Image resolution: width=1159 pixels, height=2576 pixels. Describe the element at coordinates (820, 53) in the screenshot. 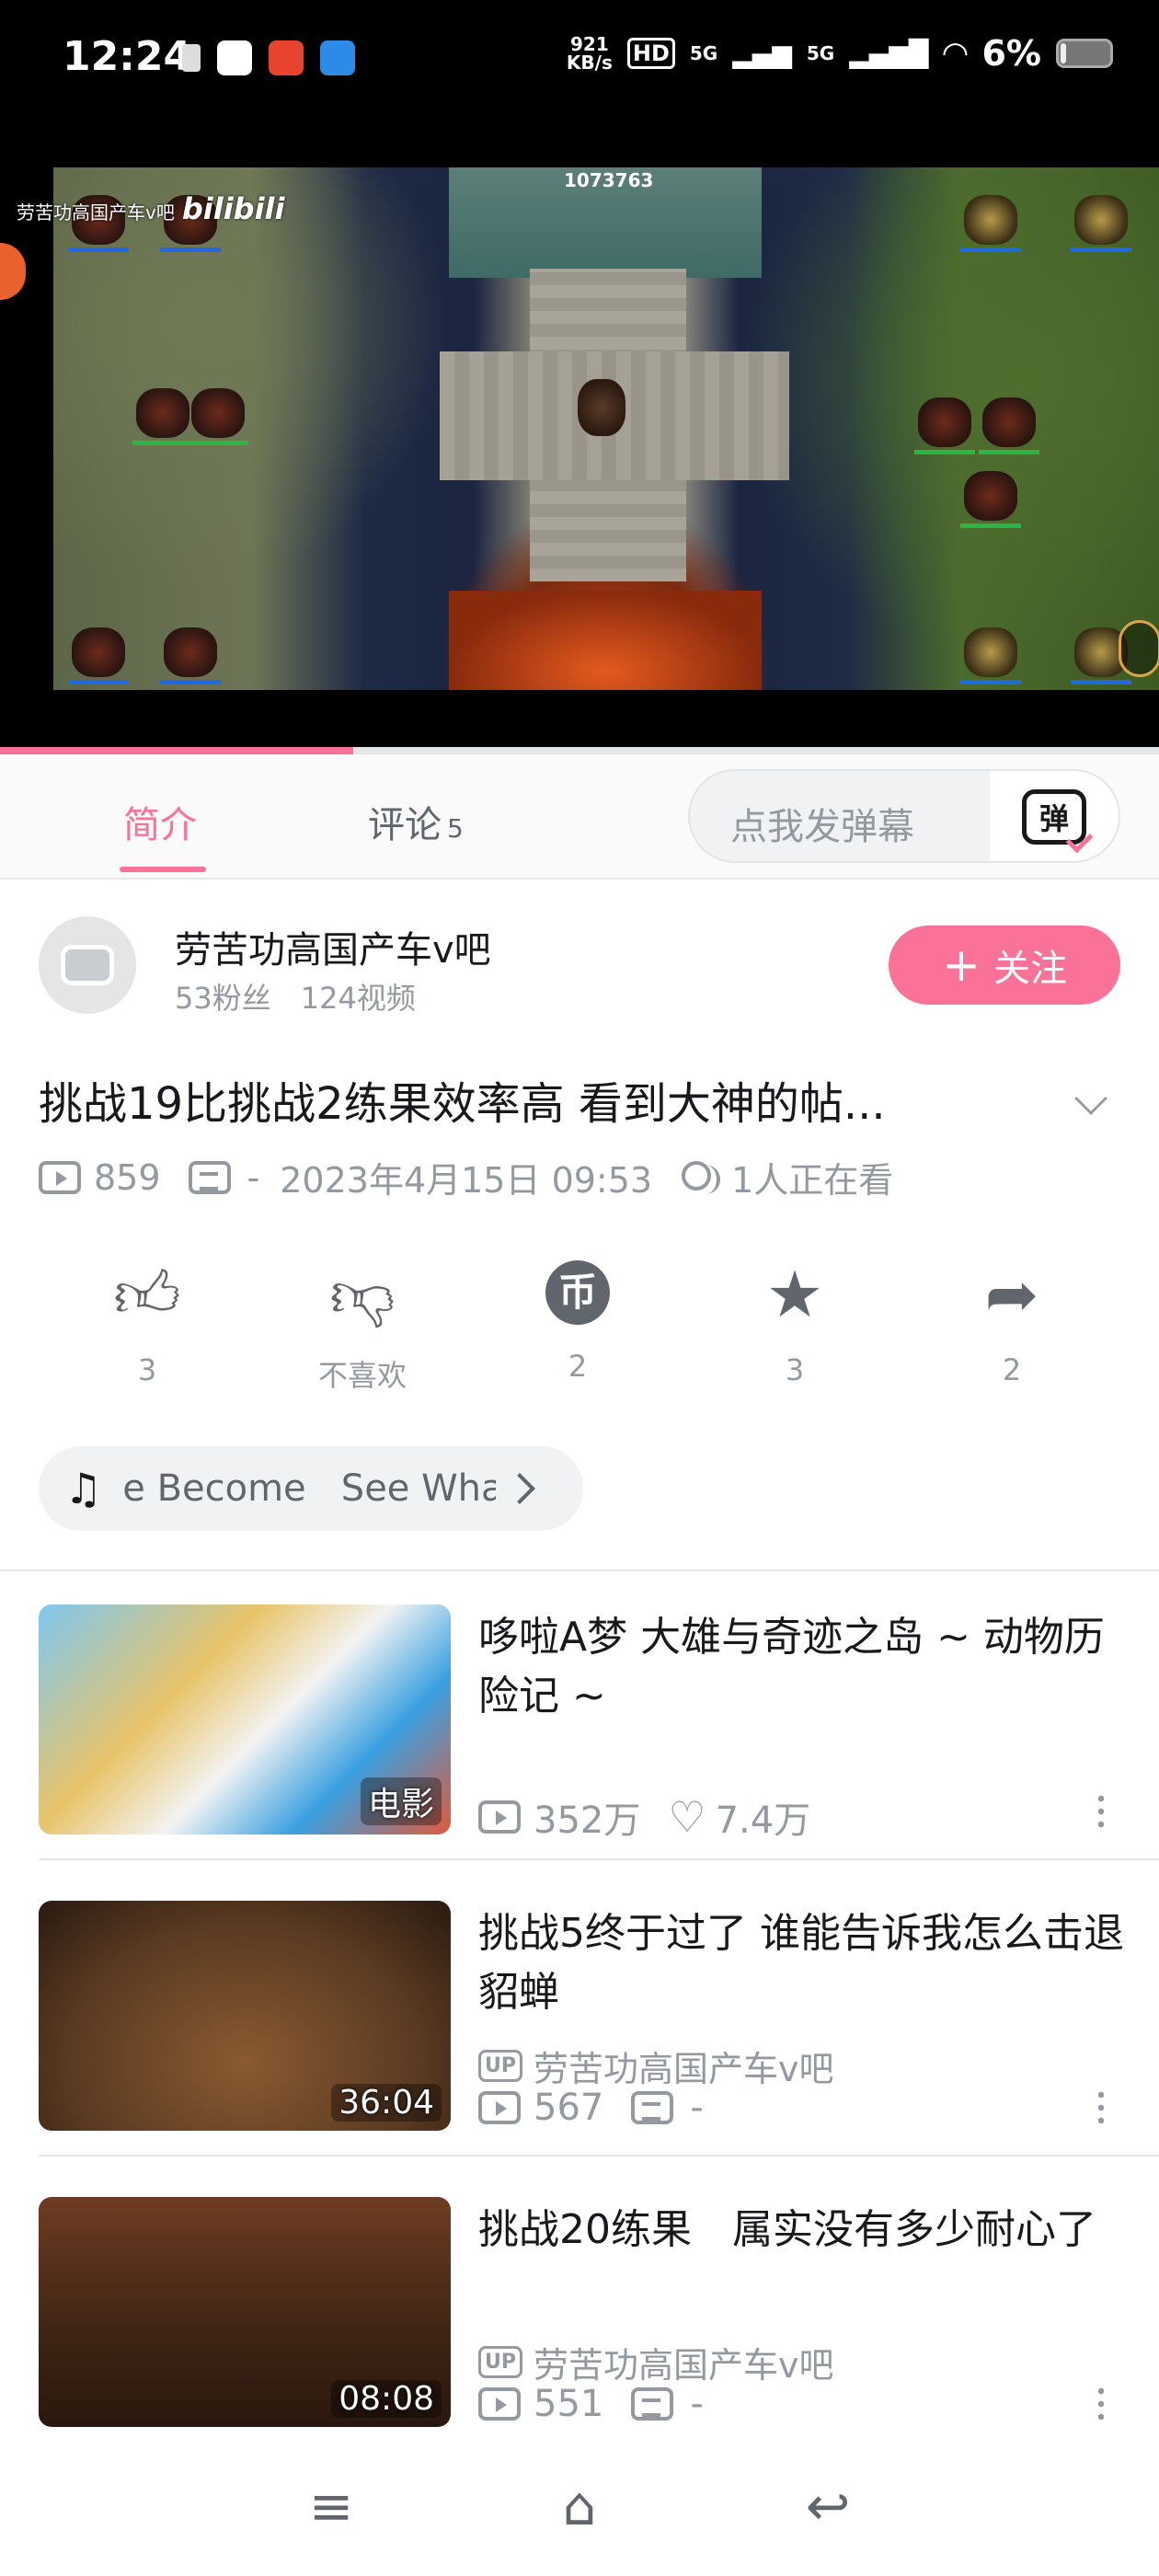

I see `signal-5g-icon-2: 5G` at that location.